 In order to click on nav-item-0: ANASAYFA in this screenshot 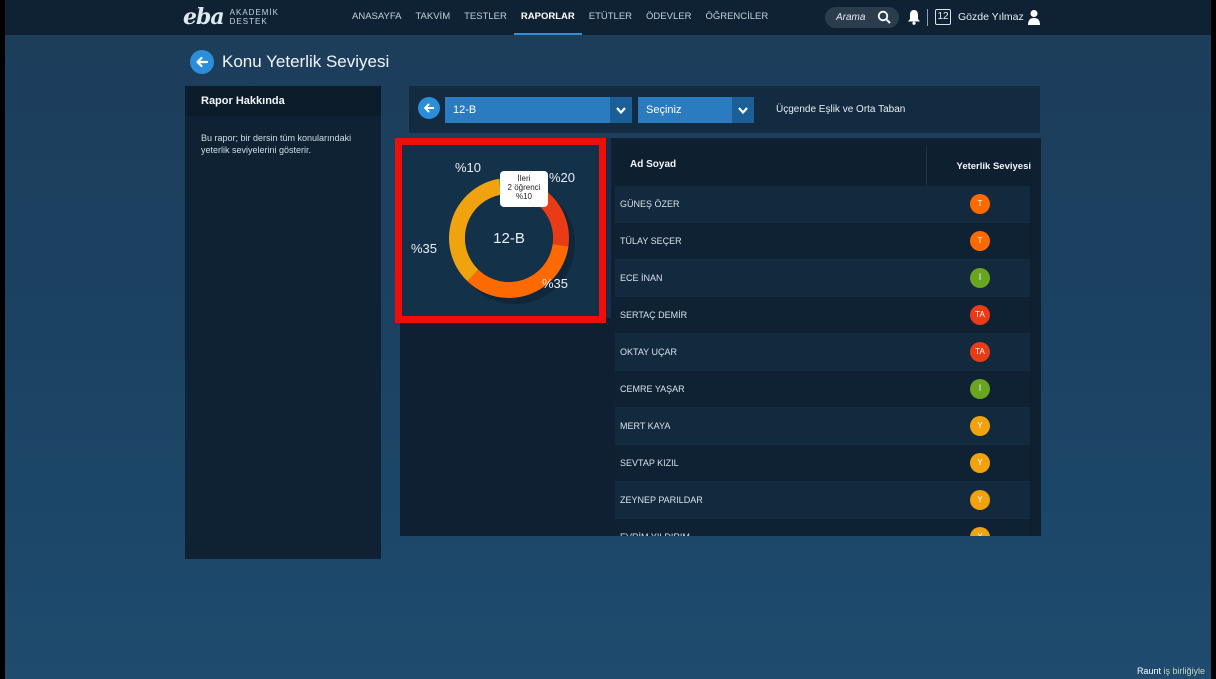, I will do `click(376, 17)`.